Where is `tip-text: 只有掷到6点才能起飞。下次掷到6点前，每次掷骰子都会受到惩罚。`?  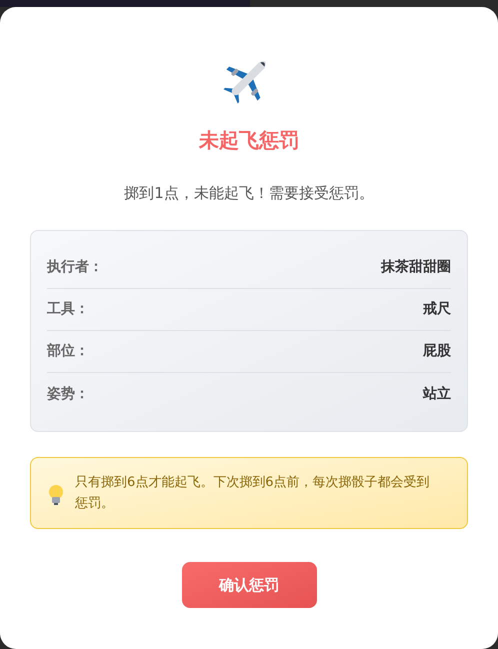
tip-text: 只有掷到6点才能起飞。下次掷到6点前，每次掷骰子都会受到惩罚。 is located at coordinates (253, 493).